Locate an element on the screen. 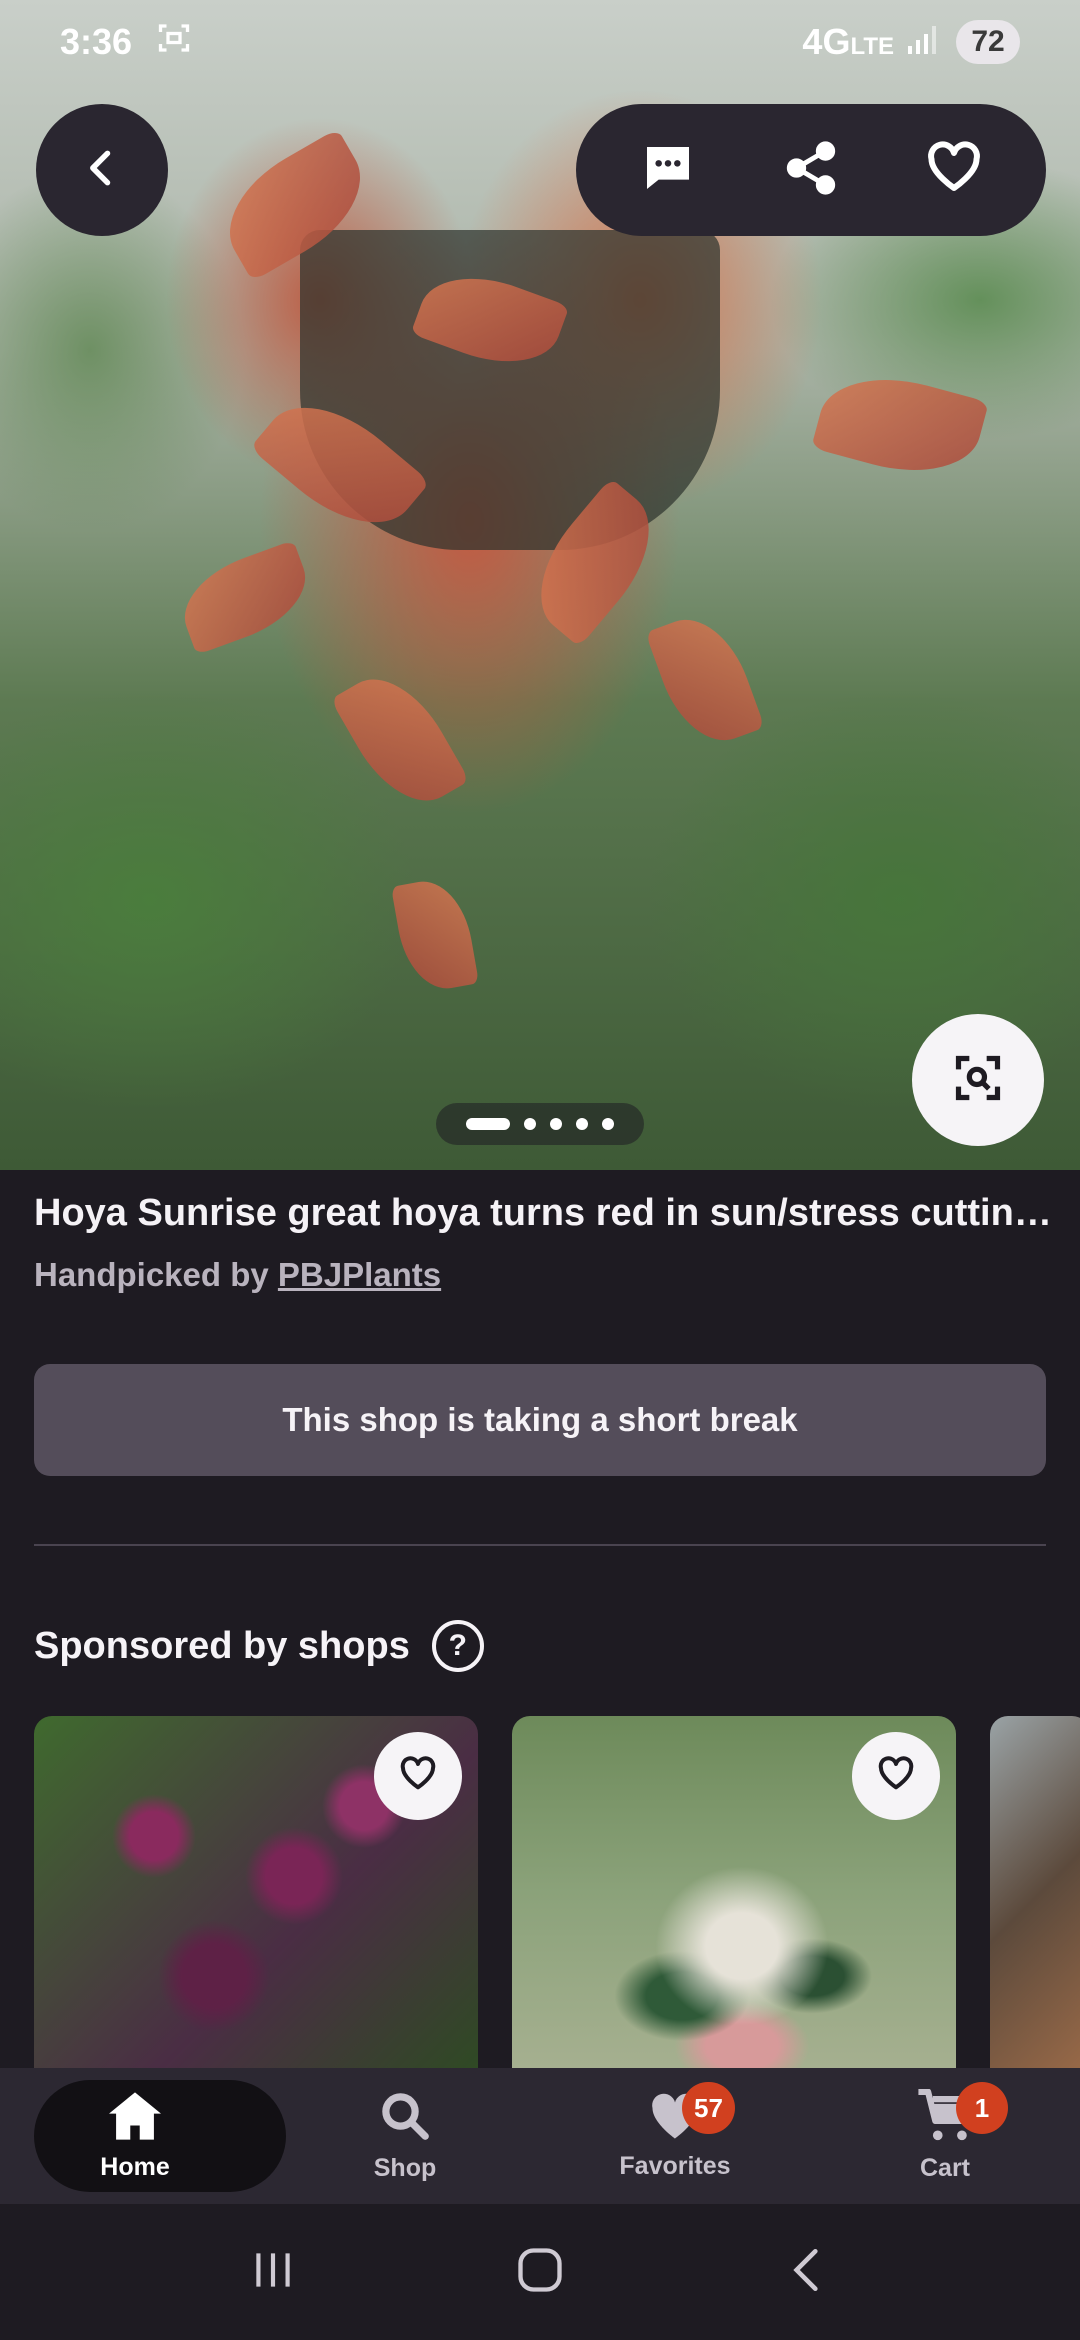  visual-search-button is located at coordinates (978, 1080).